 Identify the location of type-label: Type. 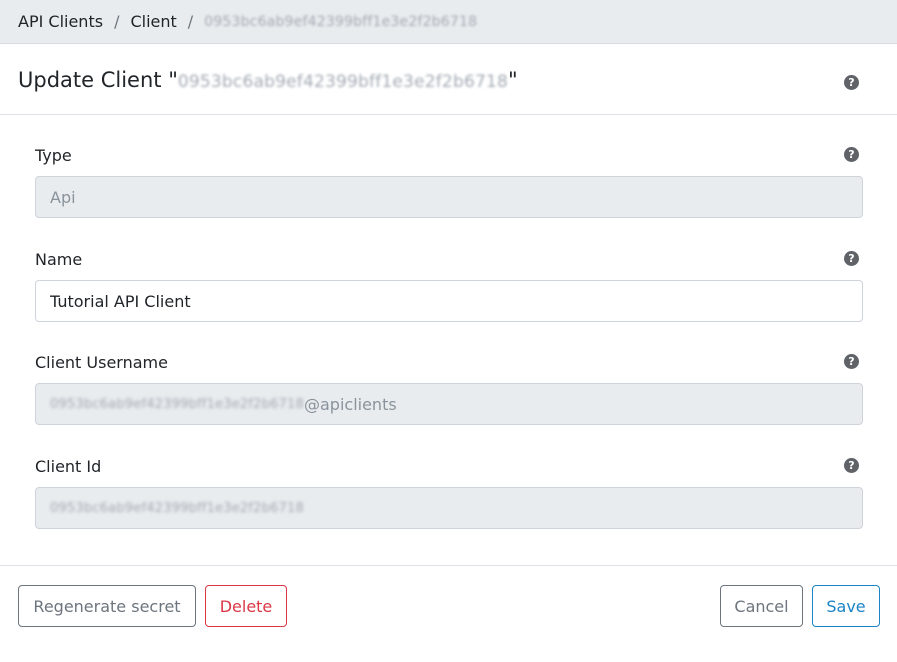
(53, 155).